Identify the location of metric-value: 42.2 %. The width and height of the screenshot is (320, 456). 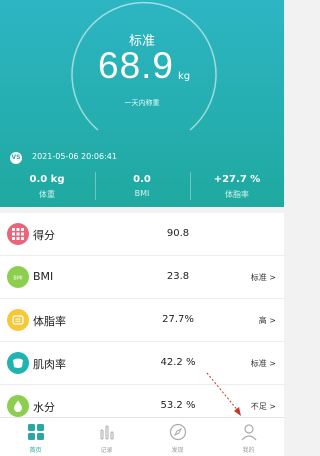
(178, 362).